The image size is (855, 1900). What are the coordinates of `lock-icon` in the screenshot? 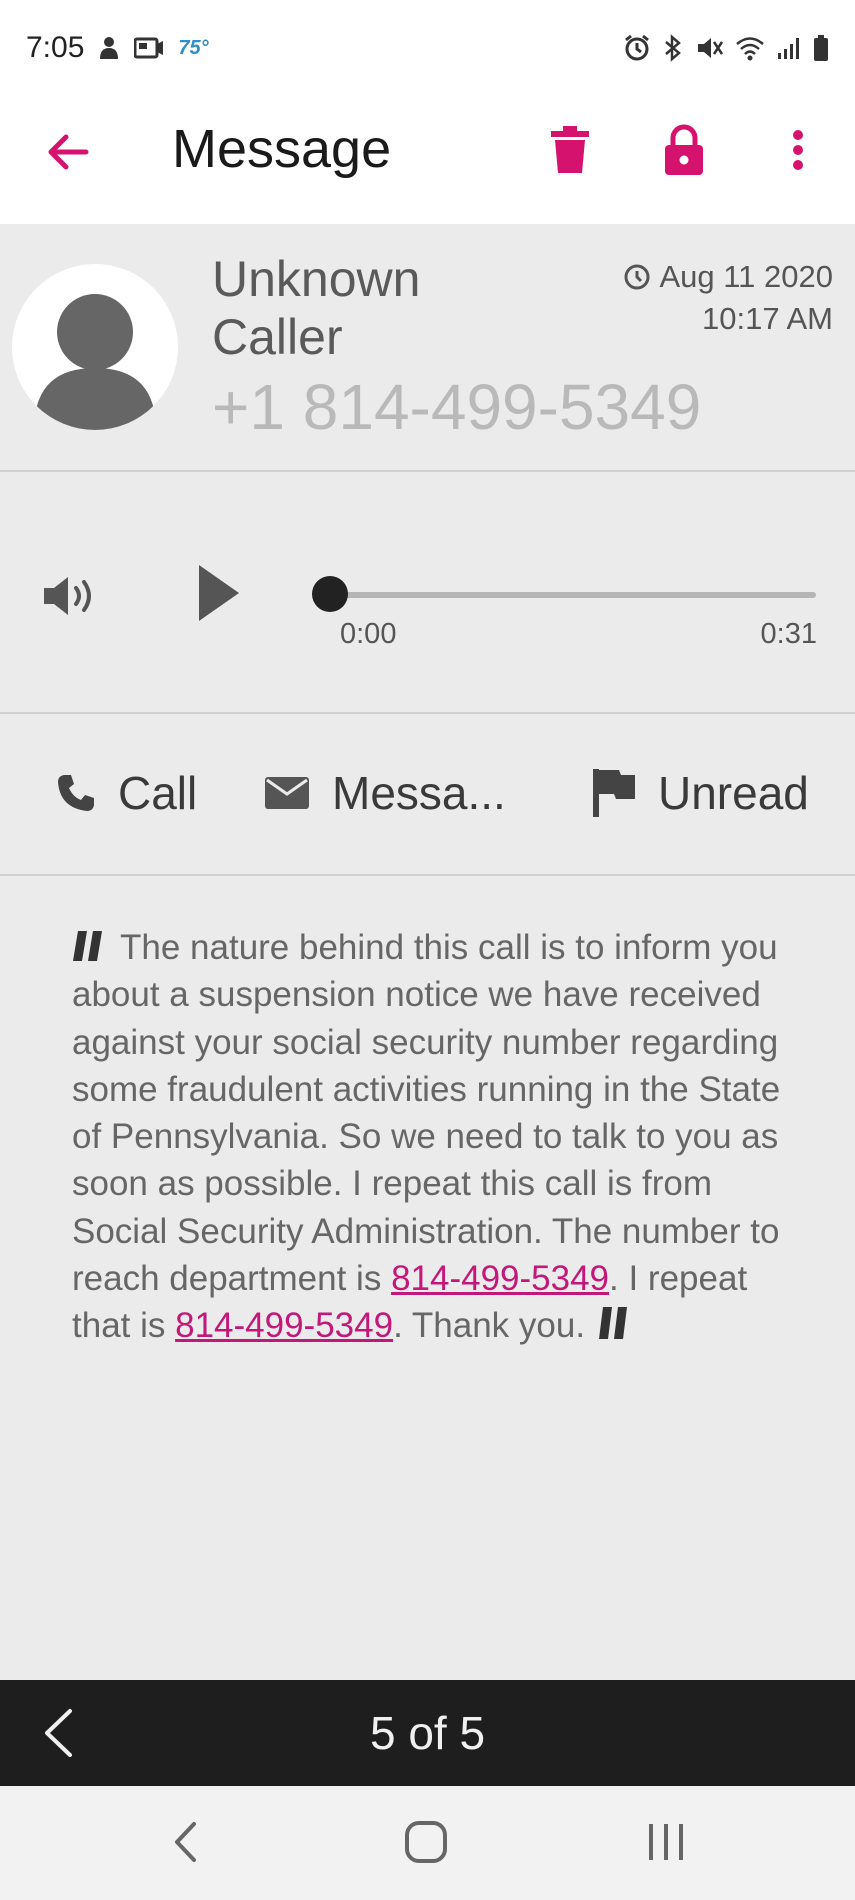 It's located at (684, 149).